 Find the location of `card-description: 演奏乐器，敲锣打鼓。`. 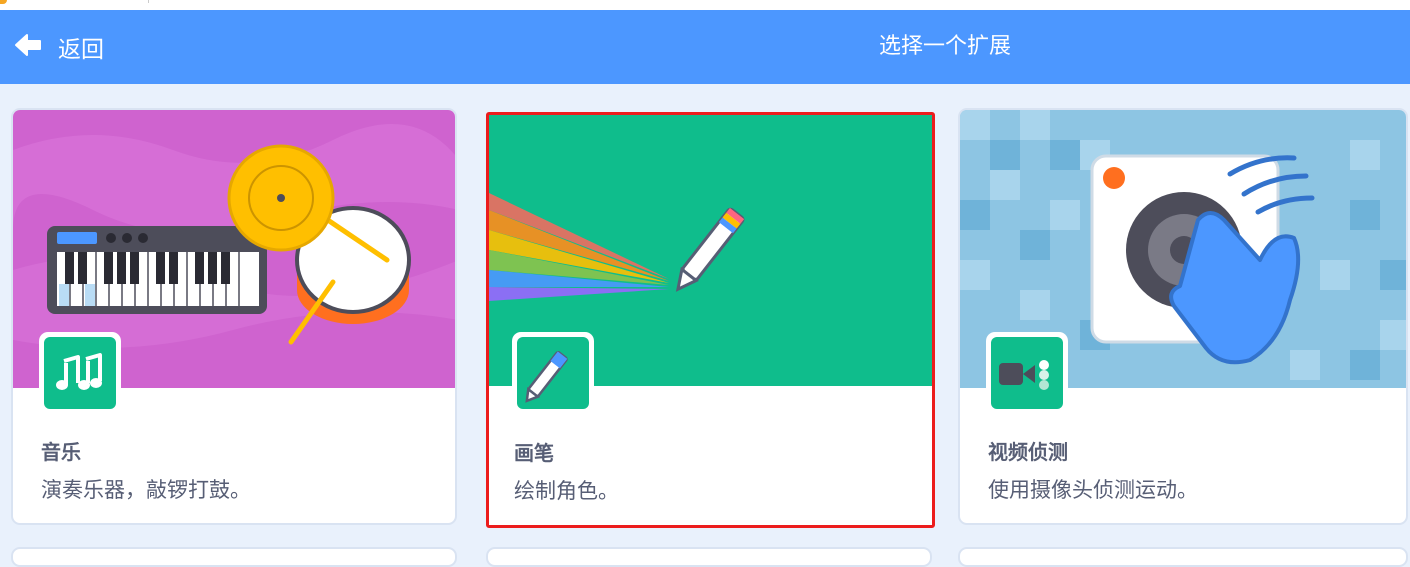

card-description: 演奏乐器，敲锣打鼓。 is located at coordinates (146, 490).